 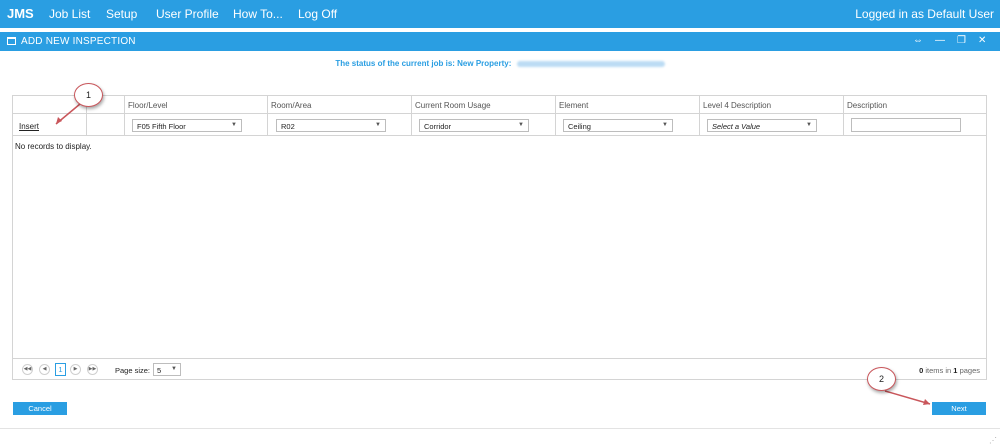 I want to click on callout-2-arrowhead, so click(x=926, y=402).